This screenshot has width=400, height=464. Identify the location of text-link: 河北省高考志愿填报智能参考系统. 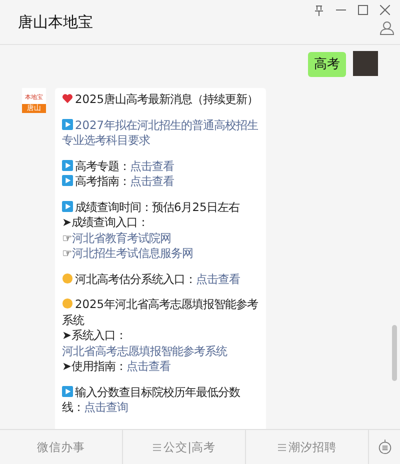
(144, 351).